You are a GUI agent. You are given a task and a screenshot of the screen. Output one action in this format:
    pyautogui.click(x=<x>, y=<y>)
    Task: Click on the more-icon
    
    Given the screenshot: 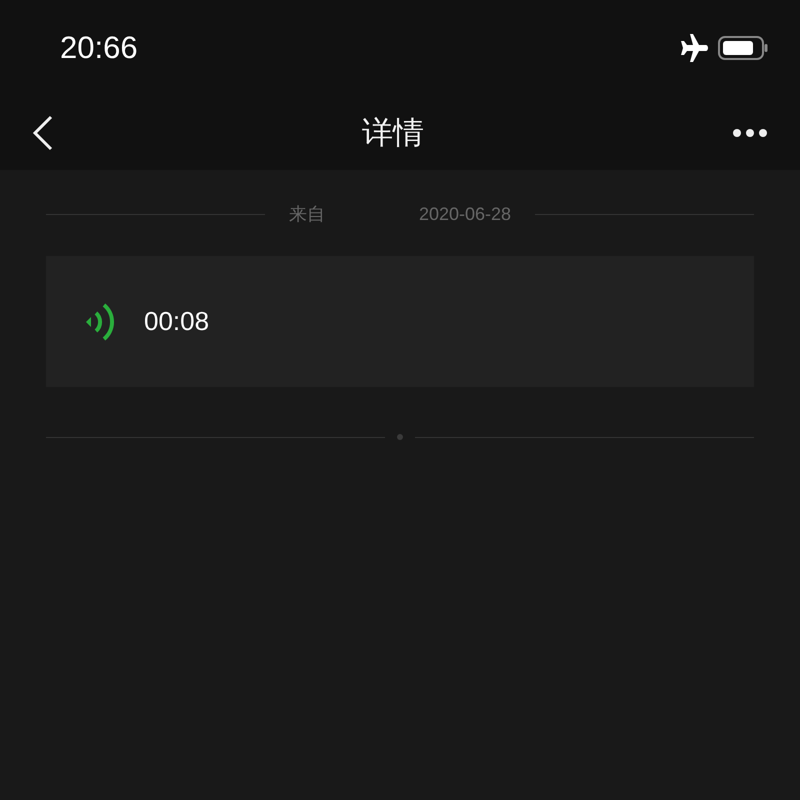 What is the action you would take?
    pyautogui.click(x=750, y=133)
    